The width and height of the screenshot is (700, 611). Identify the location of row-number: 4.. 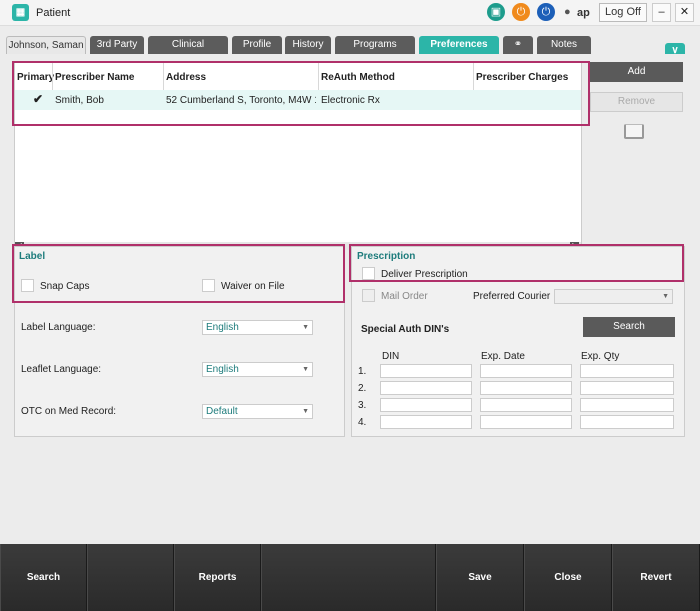
(362, 422).